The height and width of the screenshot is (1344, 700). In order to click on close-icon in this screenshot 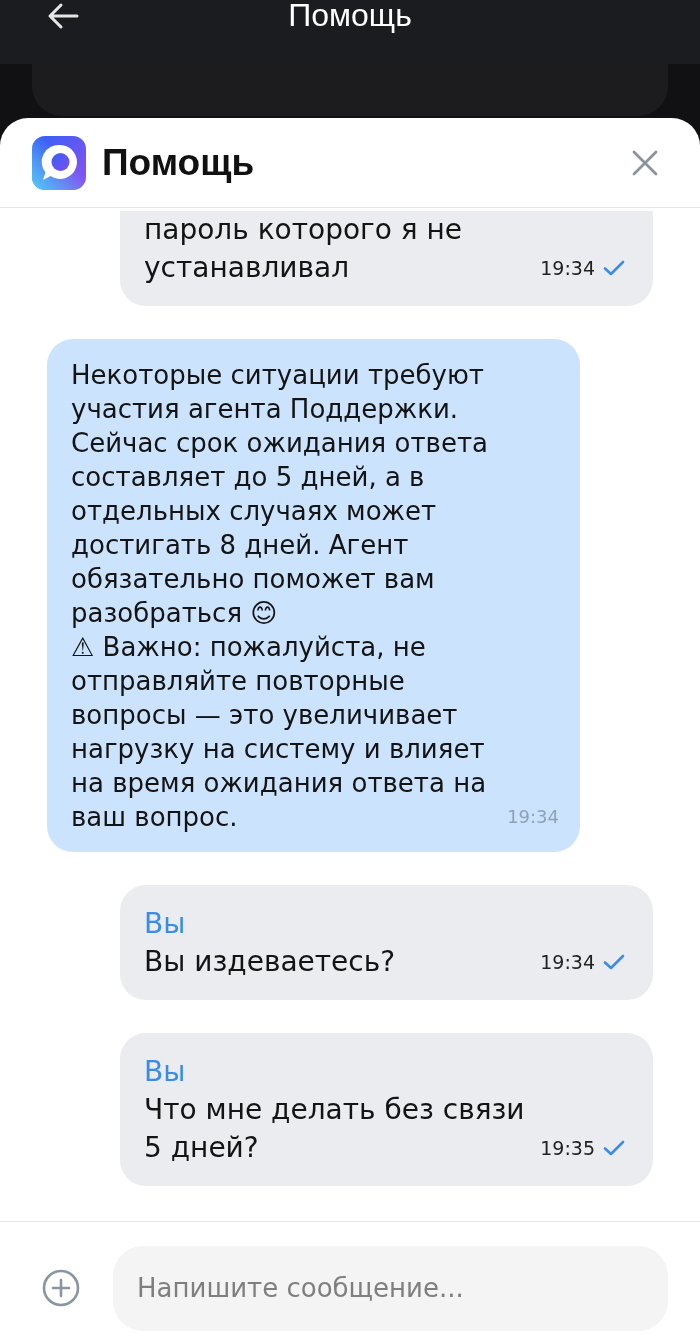, I will do `click(645, 162)`.